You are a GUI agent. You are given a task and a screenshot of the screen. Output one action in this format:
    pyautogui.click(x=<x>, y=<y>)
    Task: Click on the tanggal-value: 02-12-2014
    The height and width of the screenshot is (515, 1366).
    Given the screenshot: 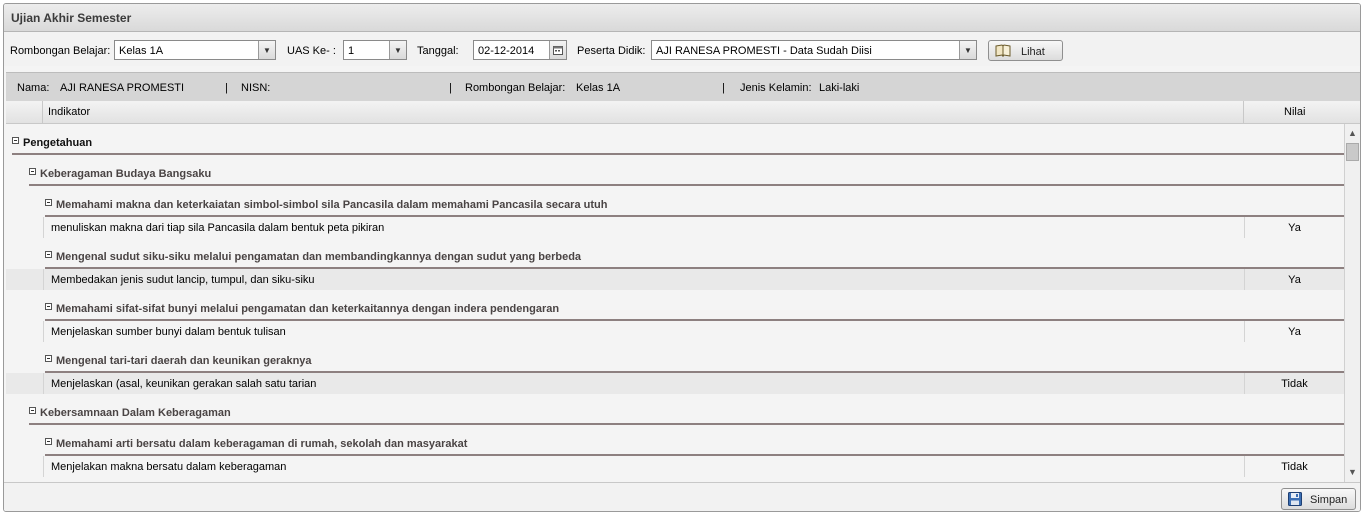 What is the action you would take?
    pyautogui.click(x=506, y=51)
    